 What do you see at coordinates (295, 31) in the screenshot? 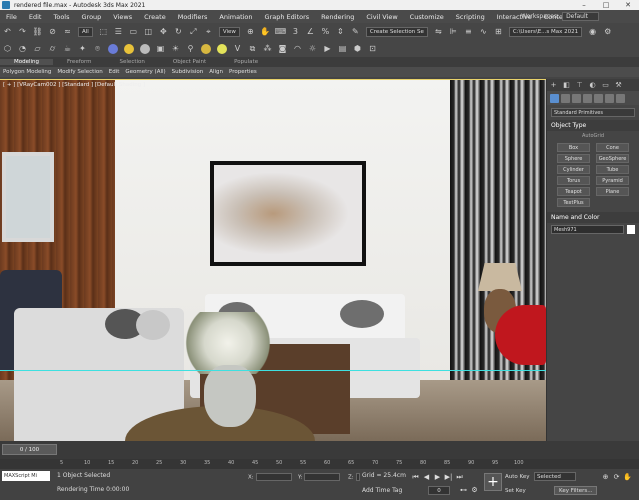
I see `snap-icon: 3` at bounding box center [295, 31].